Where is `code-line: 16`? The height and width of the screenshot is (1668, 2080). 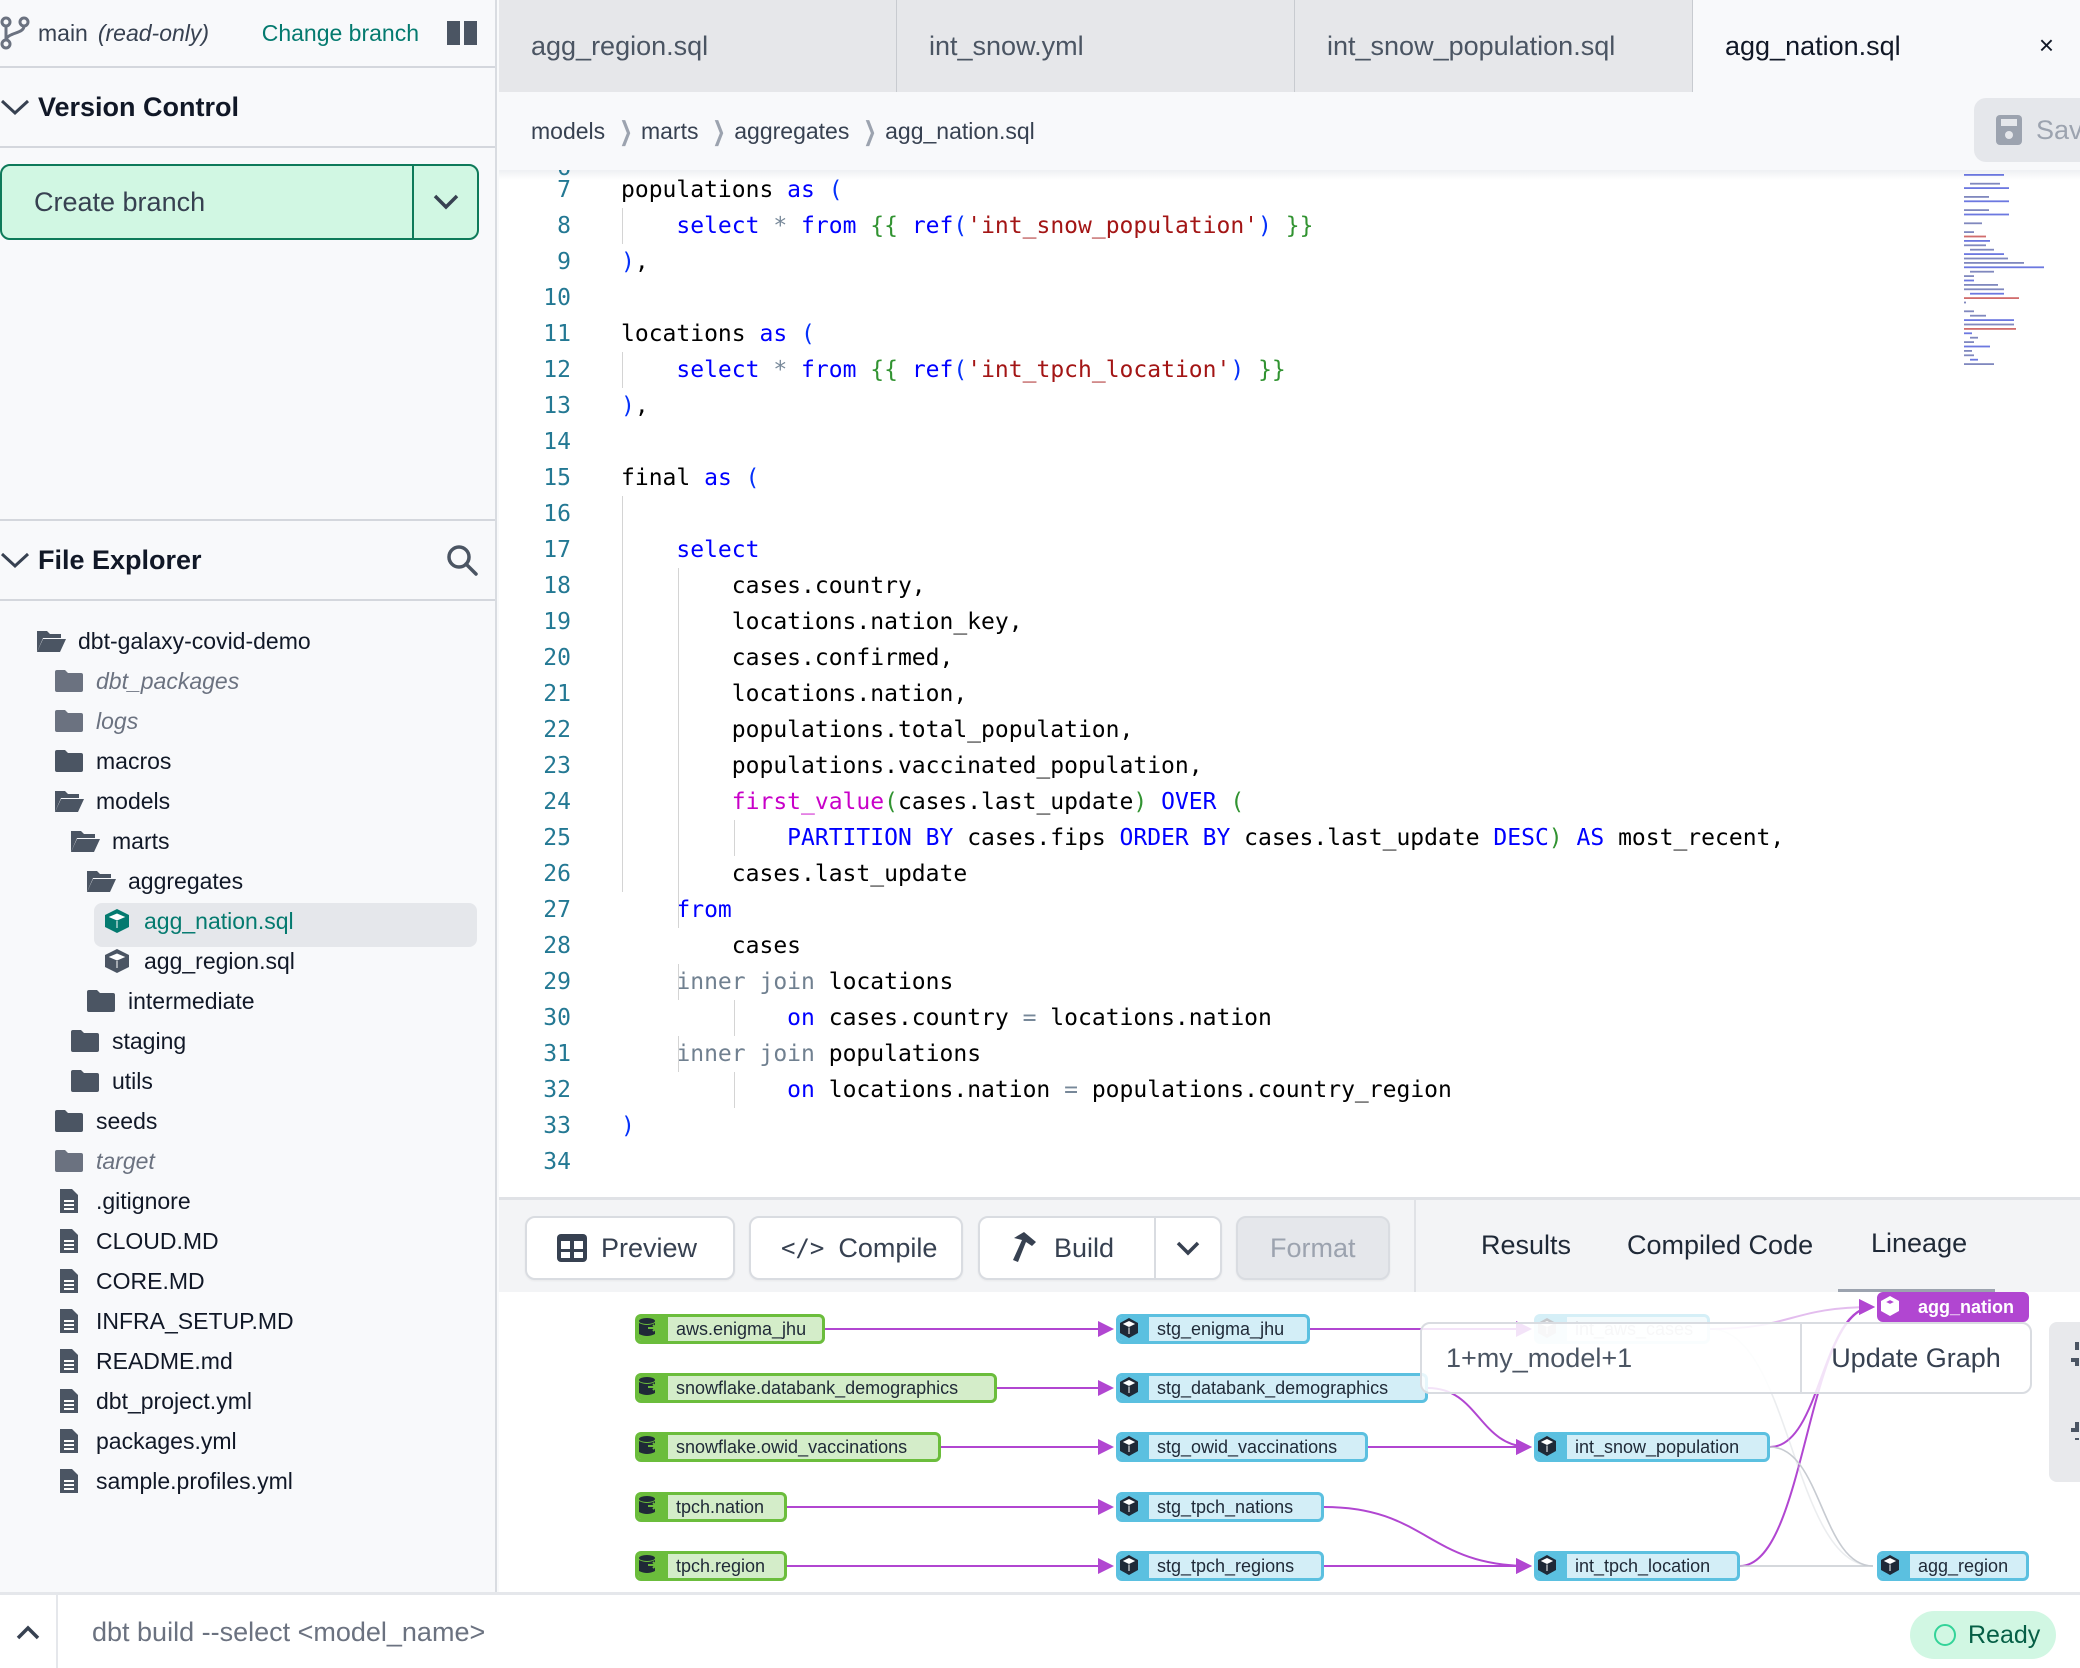
code-line: 16 is located at coordinates (560, 514).